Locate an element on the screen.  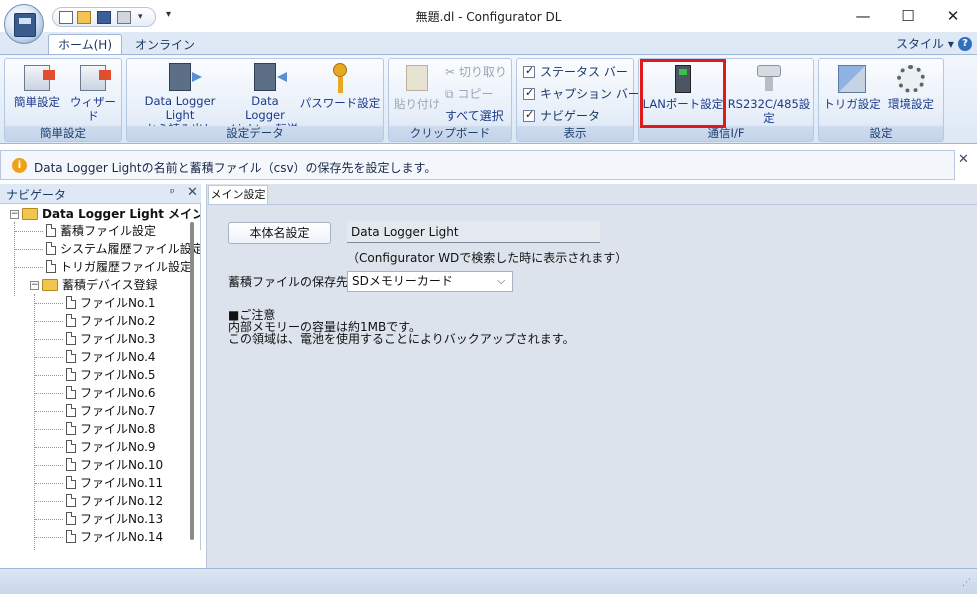
file-label: ファイルNo.9 is located at coordinates (118, 447).